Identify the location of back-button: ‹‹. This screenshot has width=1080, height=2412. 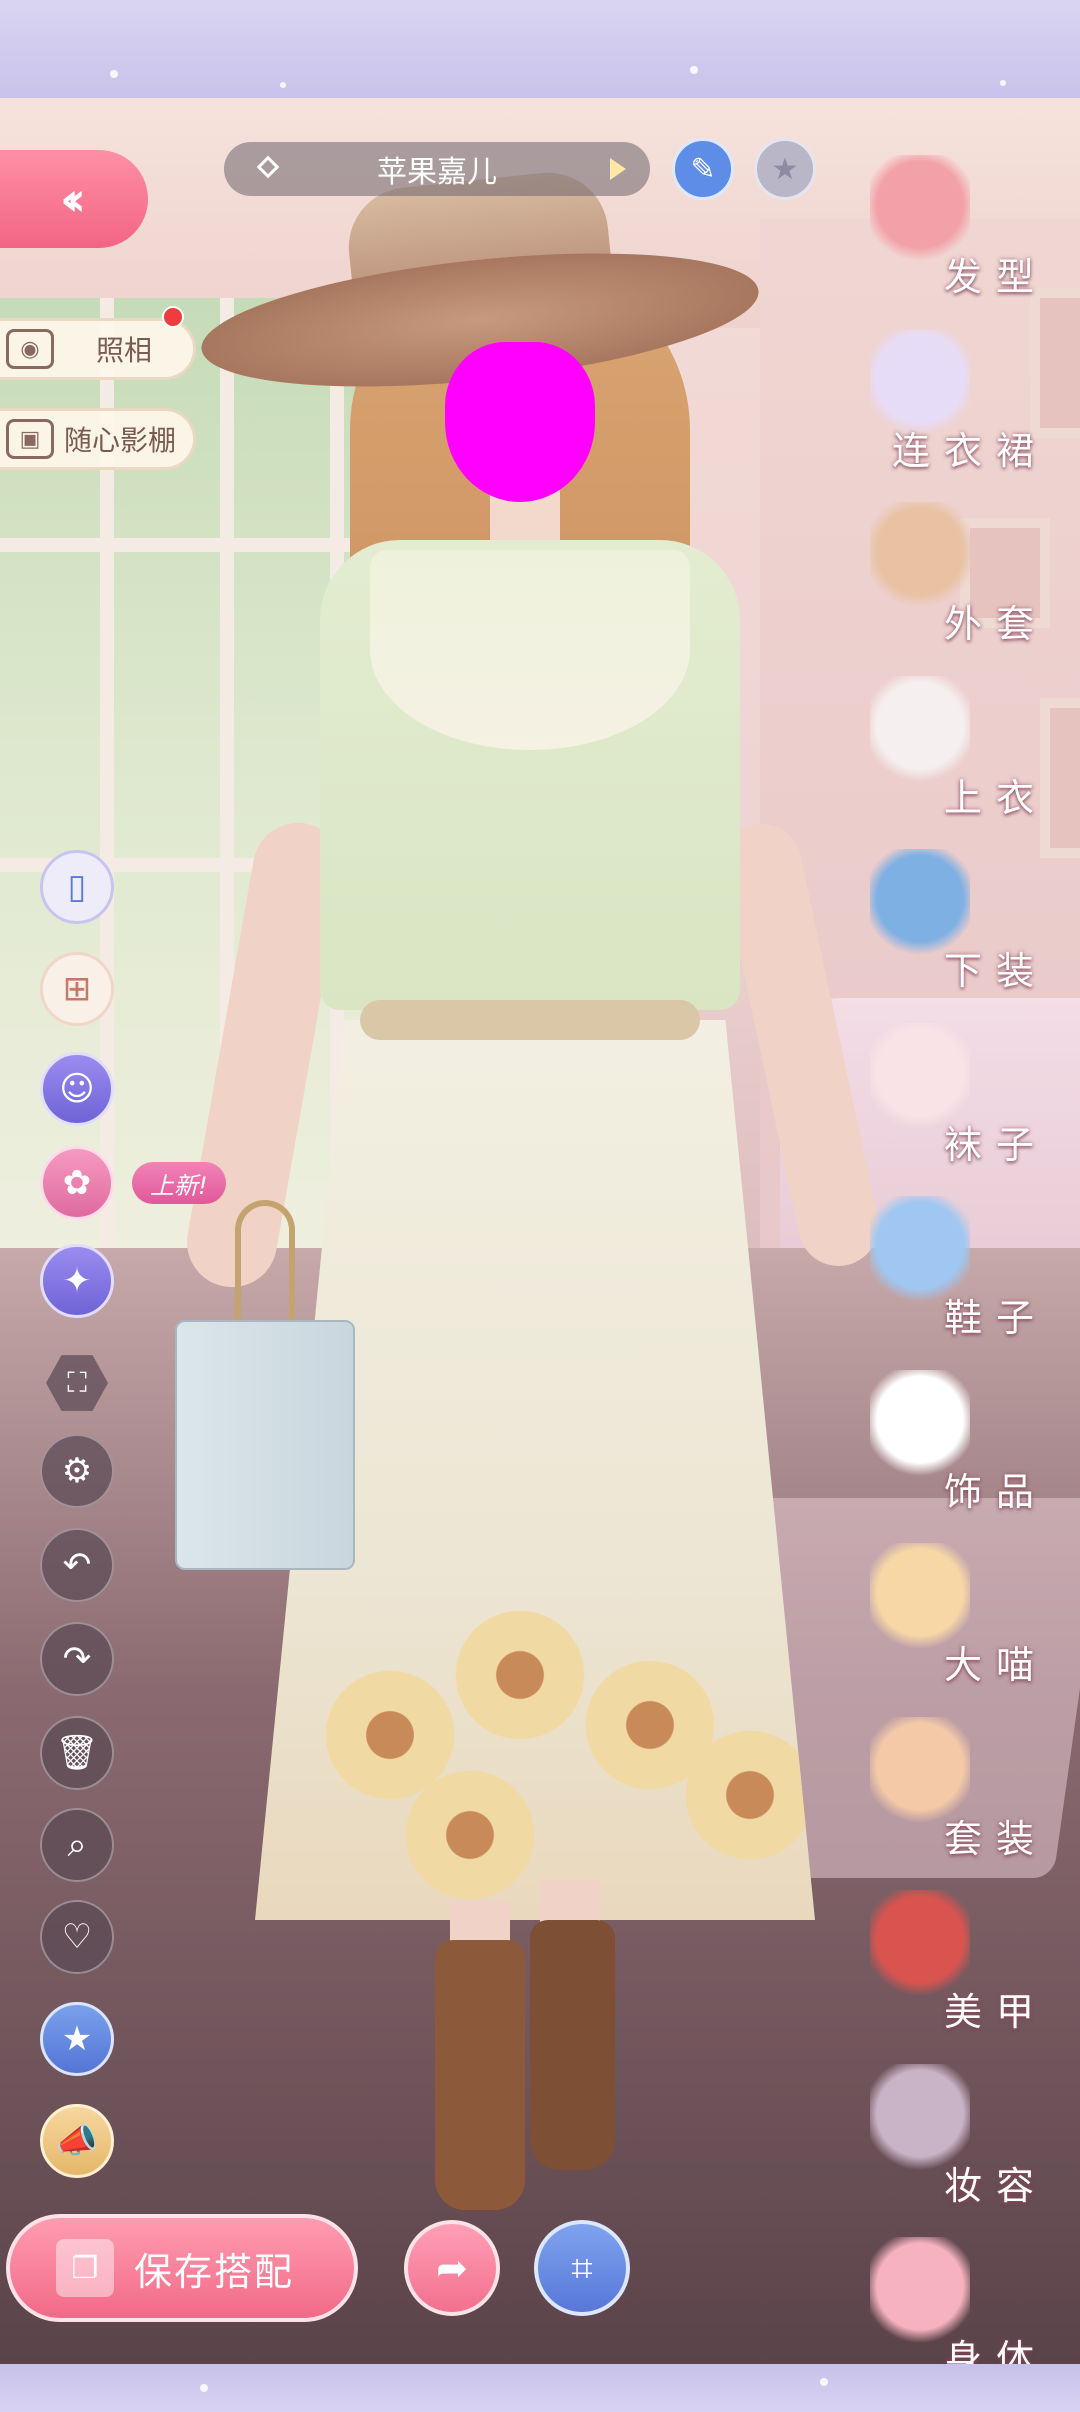
(74, 199).